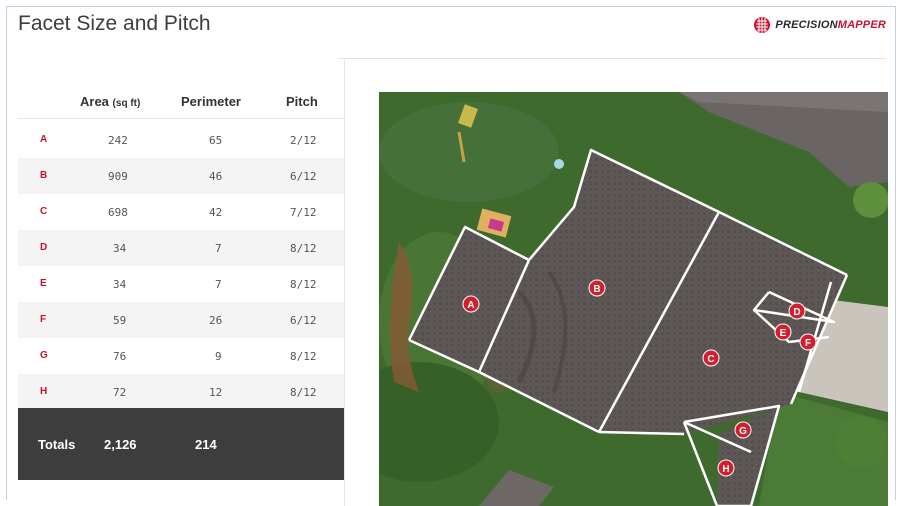 The width and height of the screenshot is (904, 506). I want to click on table-row: E 34 7 8/12, so click(181, 284).